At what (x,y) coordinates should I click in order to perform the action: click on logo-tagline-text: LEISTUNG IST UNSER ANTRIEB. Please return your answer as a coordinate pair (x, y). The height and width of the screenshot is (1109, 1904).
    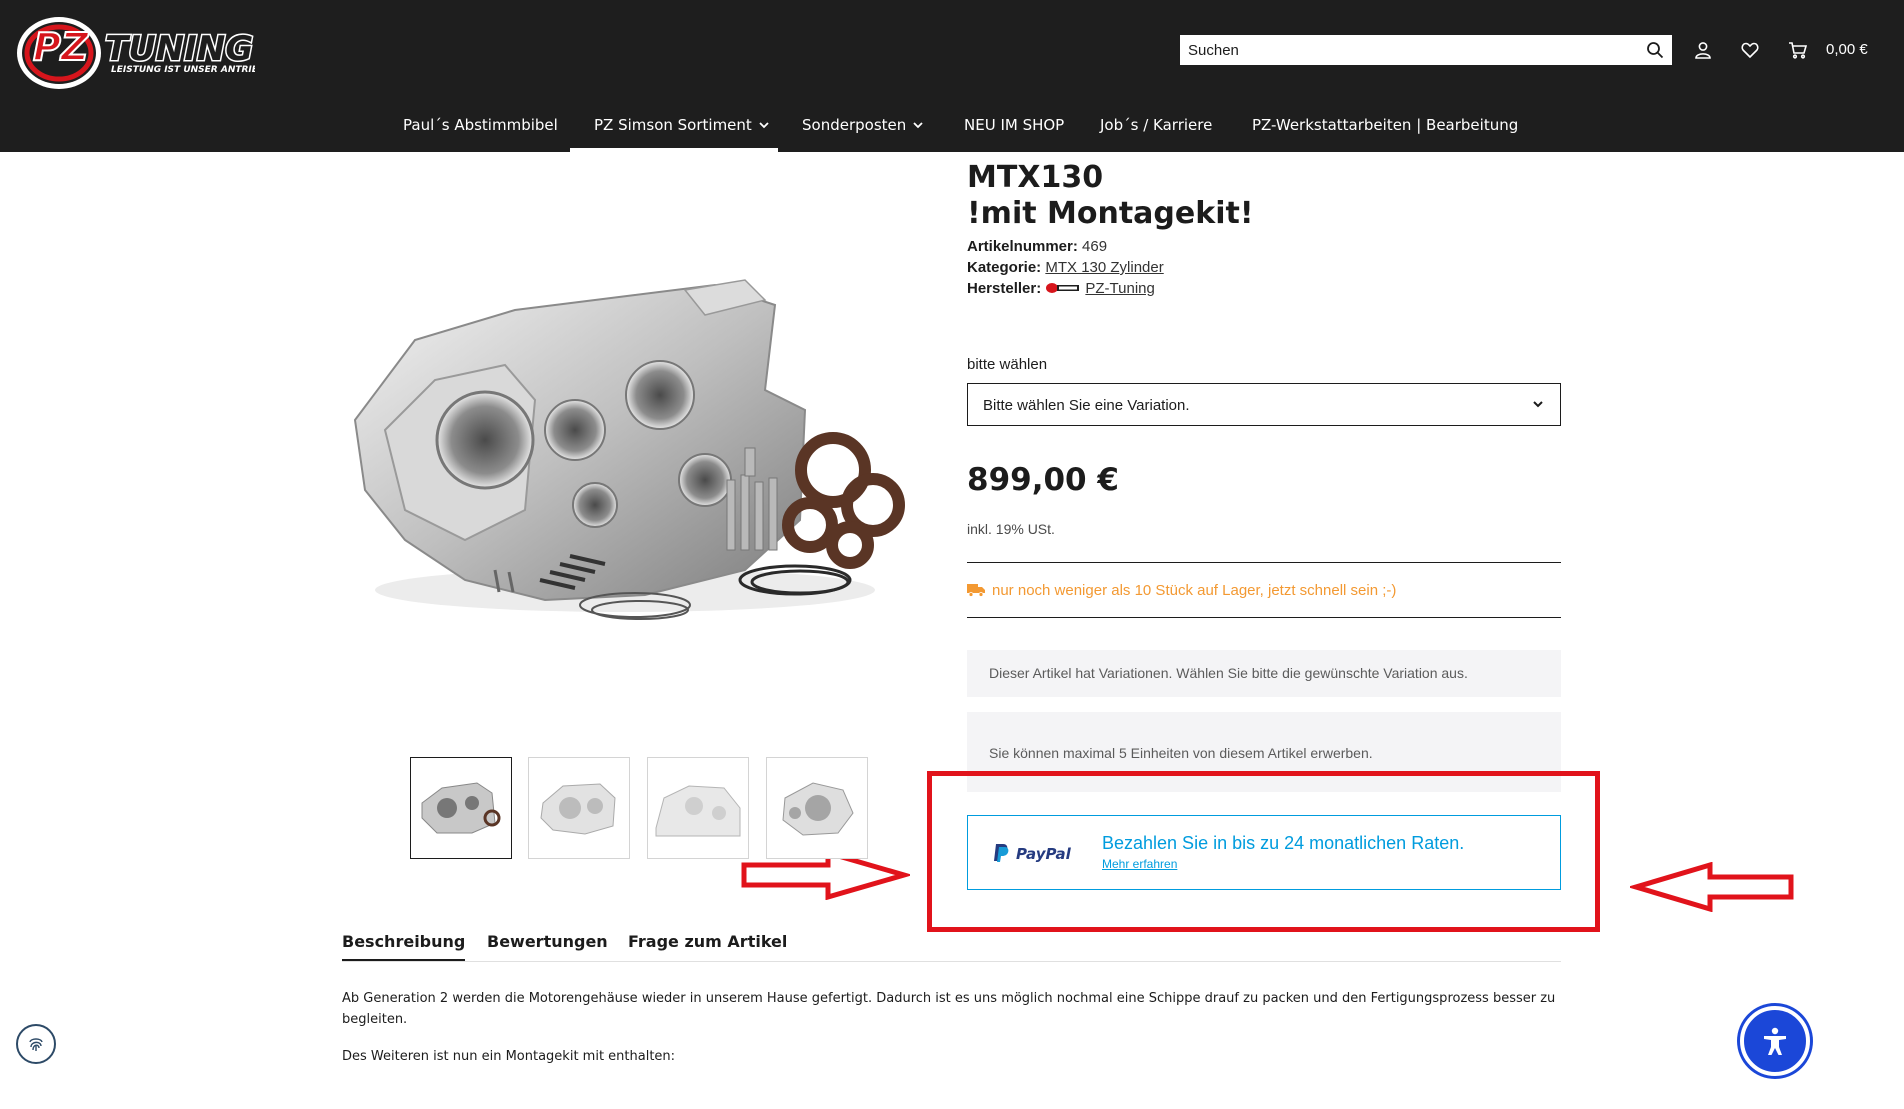
    Looking at the image, I should click on (183, 70).